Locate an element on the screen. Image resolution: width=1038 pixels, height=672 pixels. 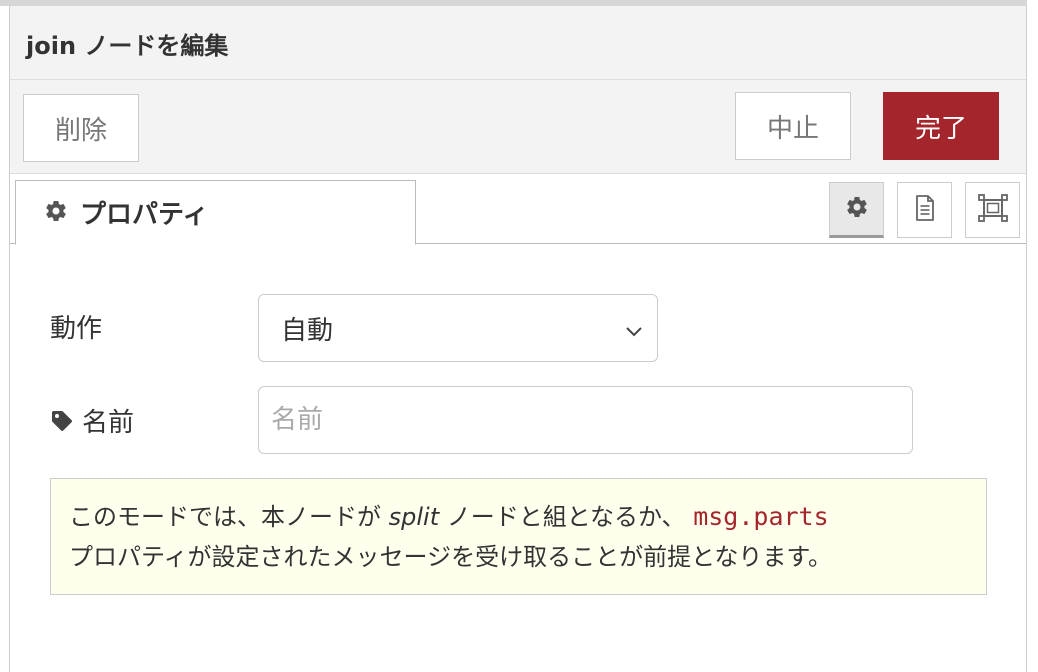
tag-icon is located at coordinates (62, 421).